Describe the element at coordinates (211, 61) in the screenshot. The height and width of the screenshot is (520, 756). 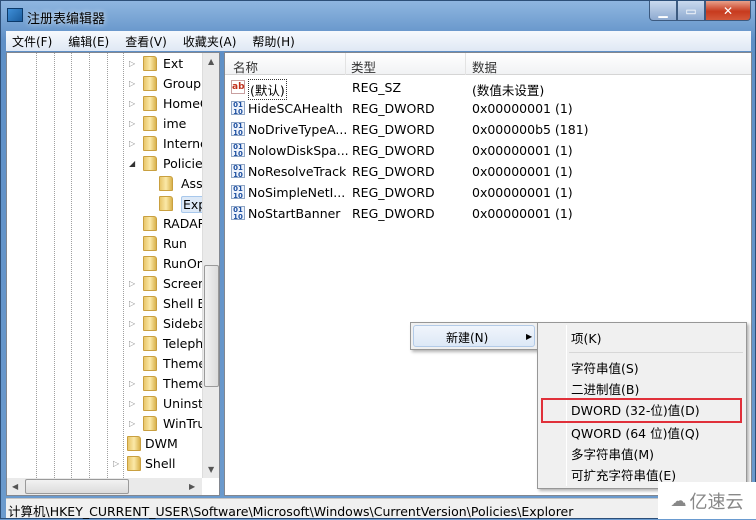
I see `scroll-up-icon: ▲` at that location.